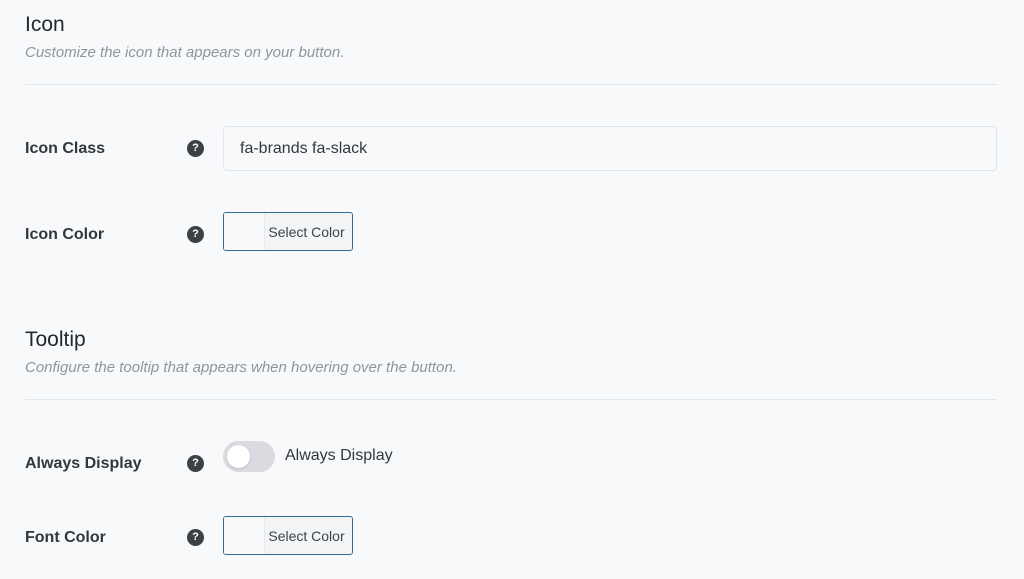  What do you see at coordinates (195, 463) in the screenshot?
I see `always-display-help-icon: ?` at bounding box center [195, 463].